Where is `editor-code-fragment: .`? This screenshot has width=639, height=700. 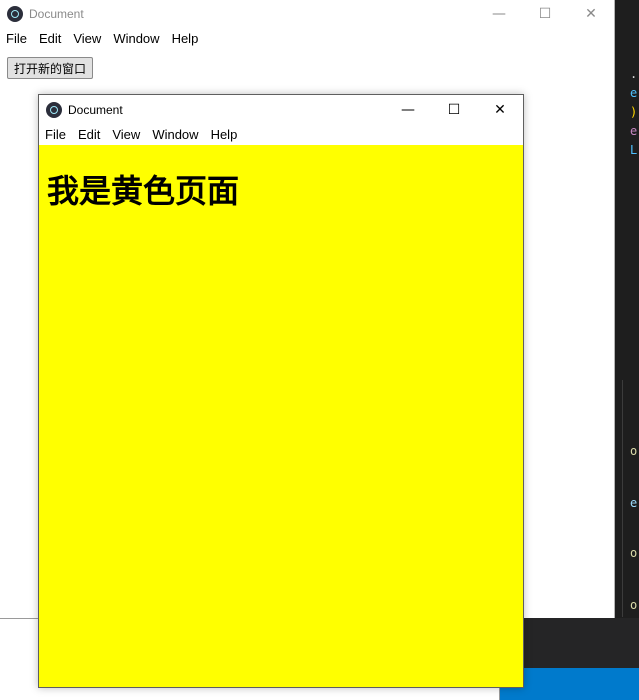 editor-code-fragment: . is located at coordinates (634, 74).